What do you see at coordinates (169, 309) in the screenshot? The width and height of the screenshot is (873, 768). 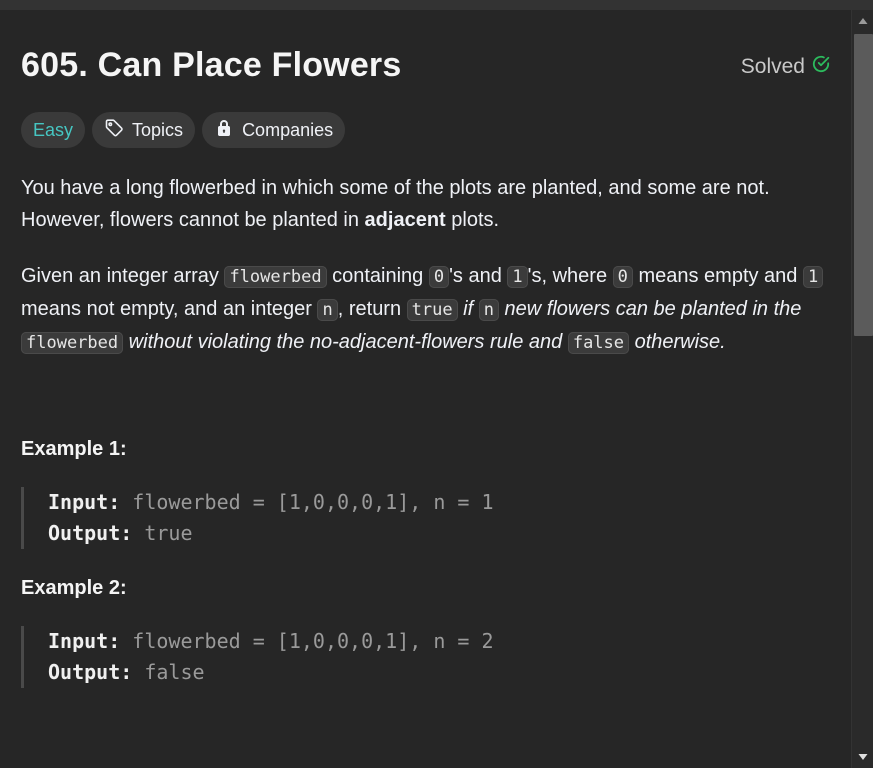 I see `description-text: means not empty, and an integer` at bounding box center [169, 309].